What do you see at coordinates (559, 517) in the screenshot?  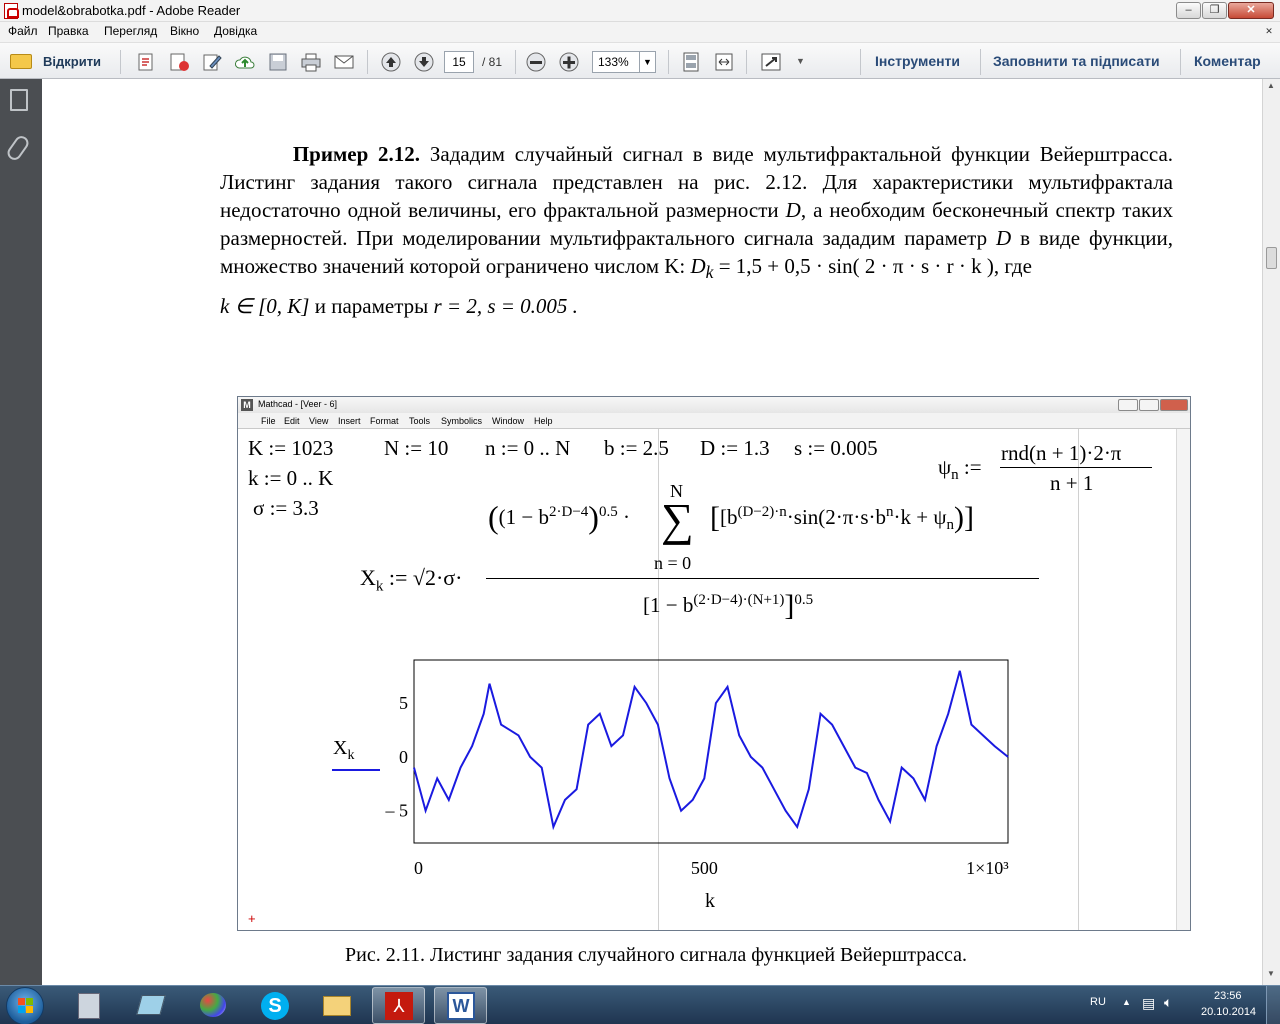 I see `numerator-left: ((1 − b2·D−4)0.5 ·` at bounding box center [559, 517].